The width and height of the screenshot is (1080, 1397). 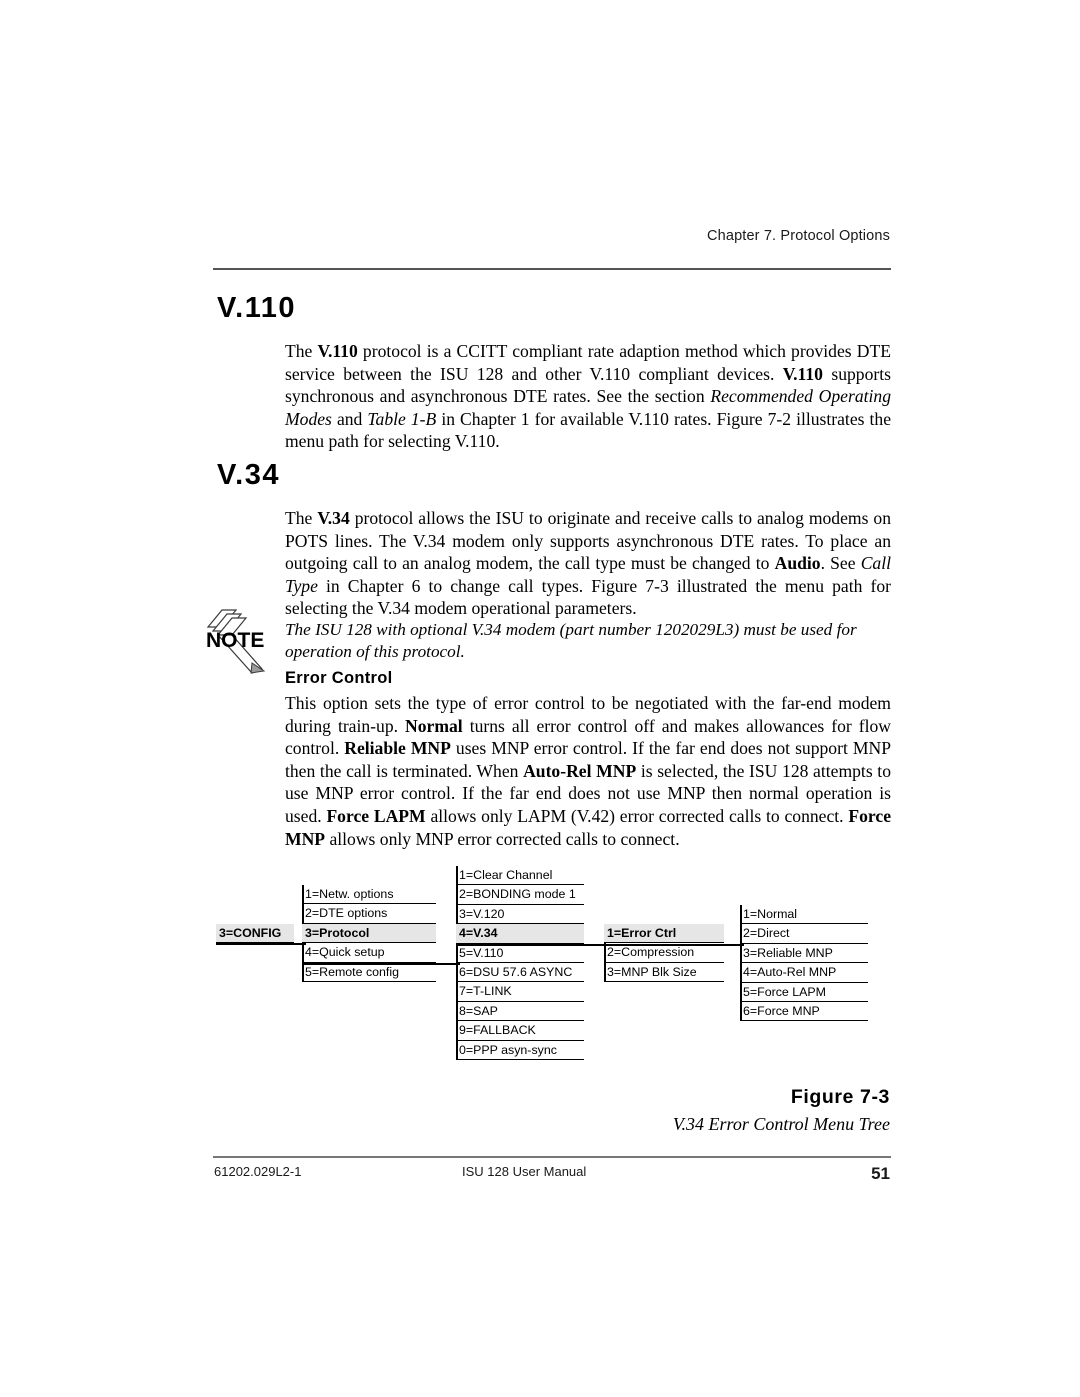 I want to click on note-pencil-icon: NOTE, so click(x=242, y=641).